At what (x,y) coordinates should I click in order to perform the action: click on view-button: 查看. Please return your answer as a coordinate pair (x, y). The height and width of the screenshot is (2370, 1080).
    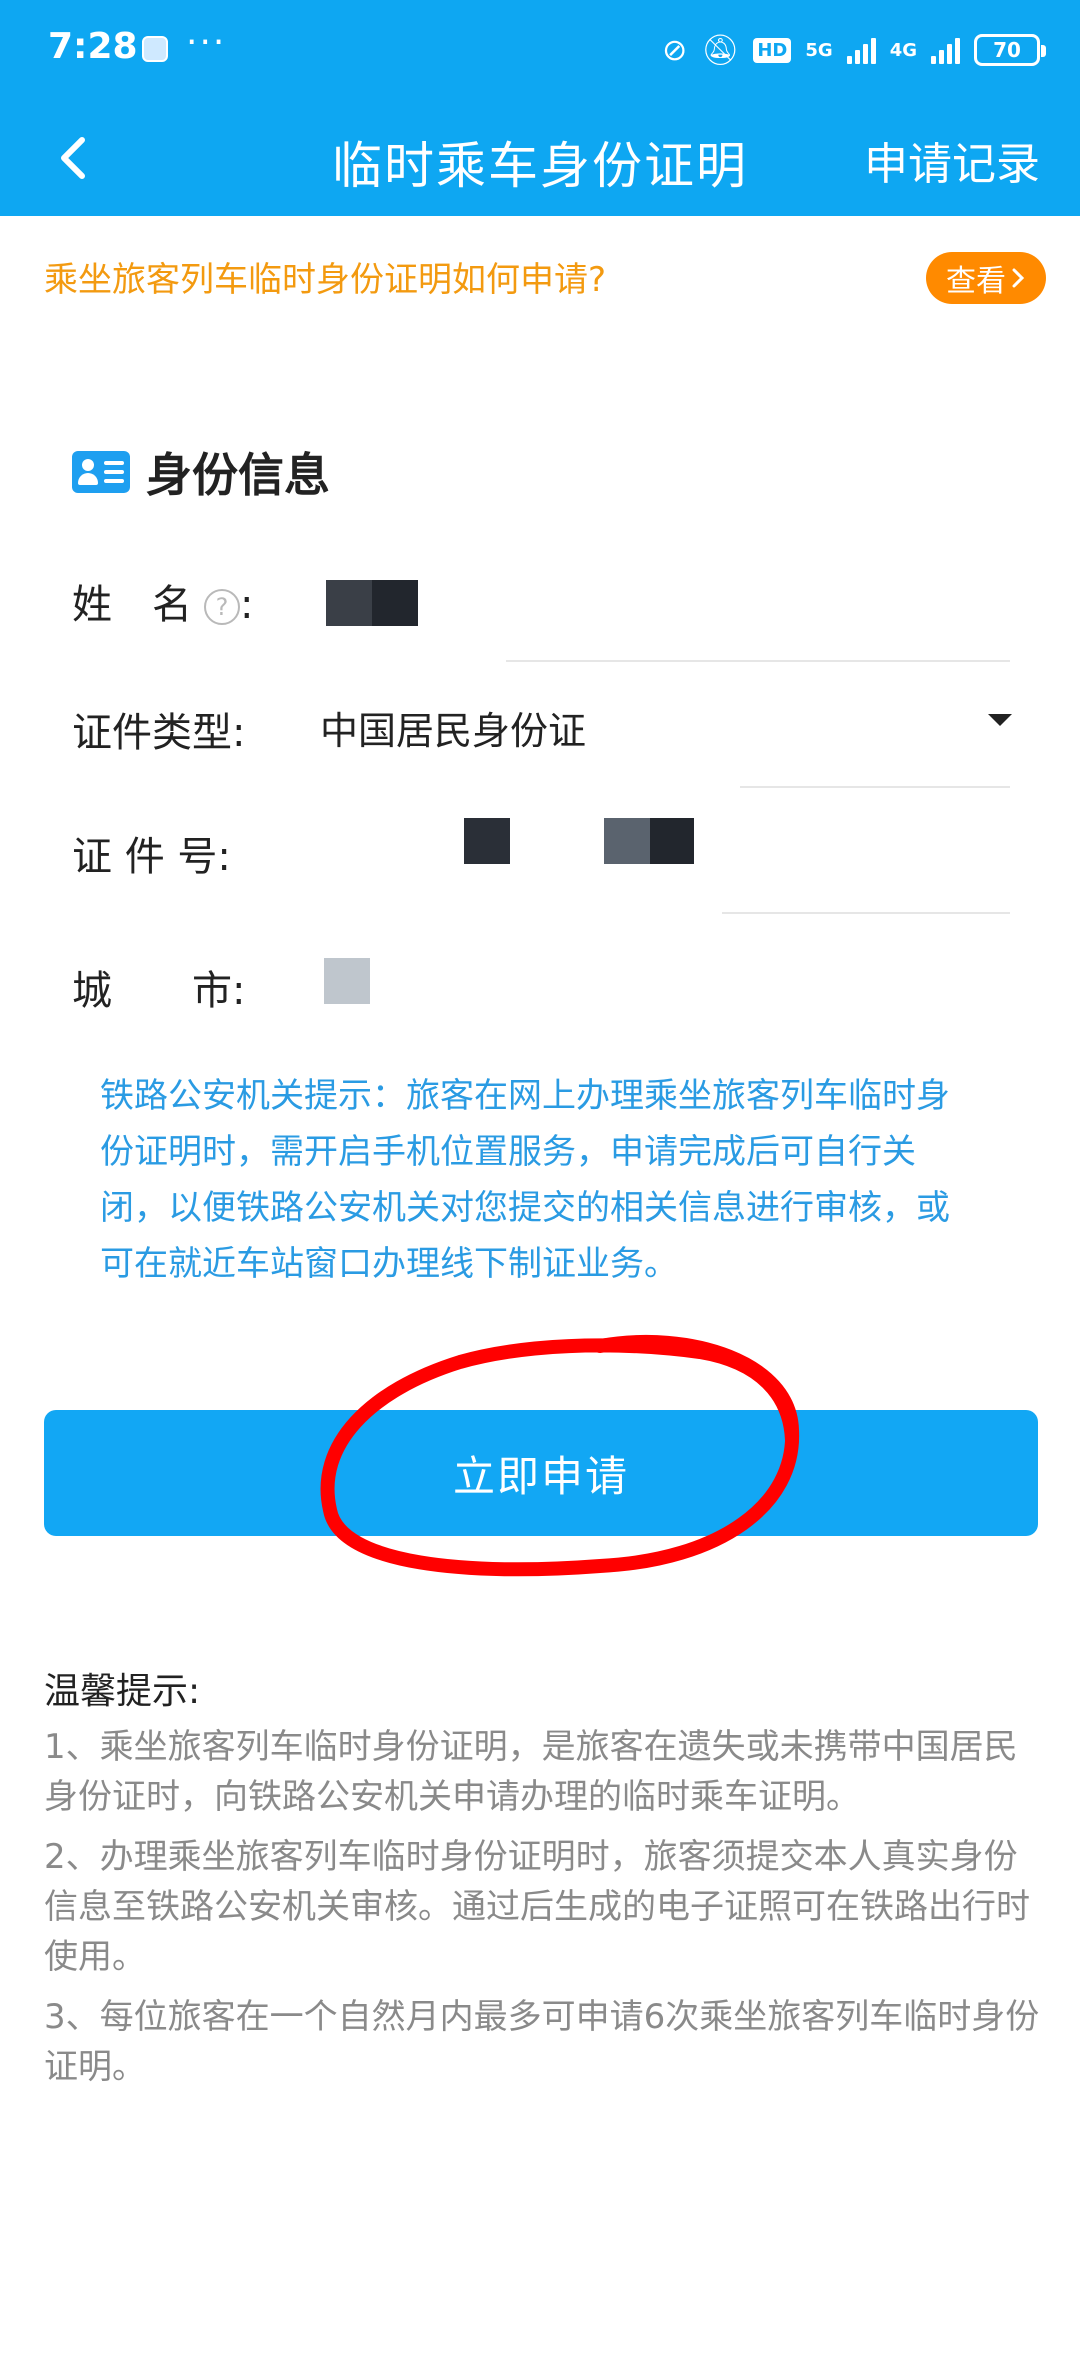
    Looking at the image, I should click on (986, 278).